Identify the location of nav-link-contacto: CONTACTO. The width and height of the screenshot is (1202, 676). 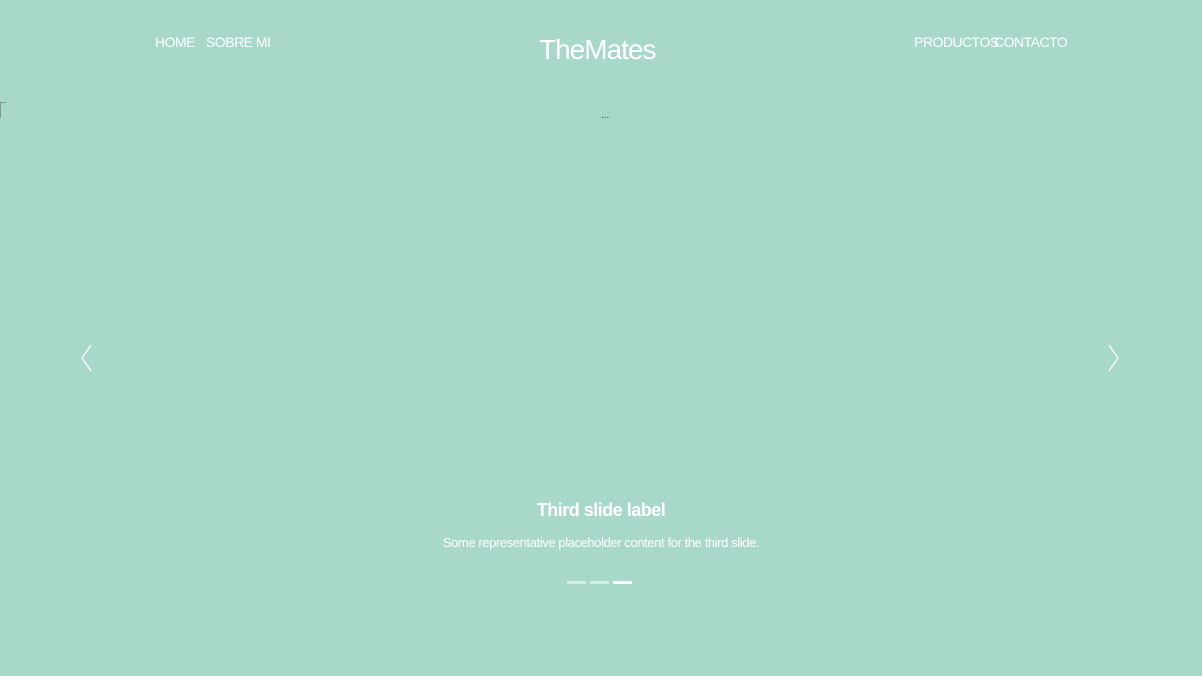
(1031, 42).